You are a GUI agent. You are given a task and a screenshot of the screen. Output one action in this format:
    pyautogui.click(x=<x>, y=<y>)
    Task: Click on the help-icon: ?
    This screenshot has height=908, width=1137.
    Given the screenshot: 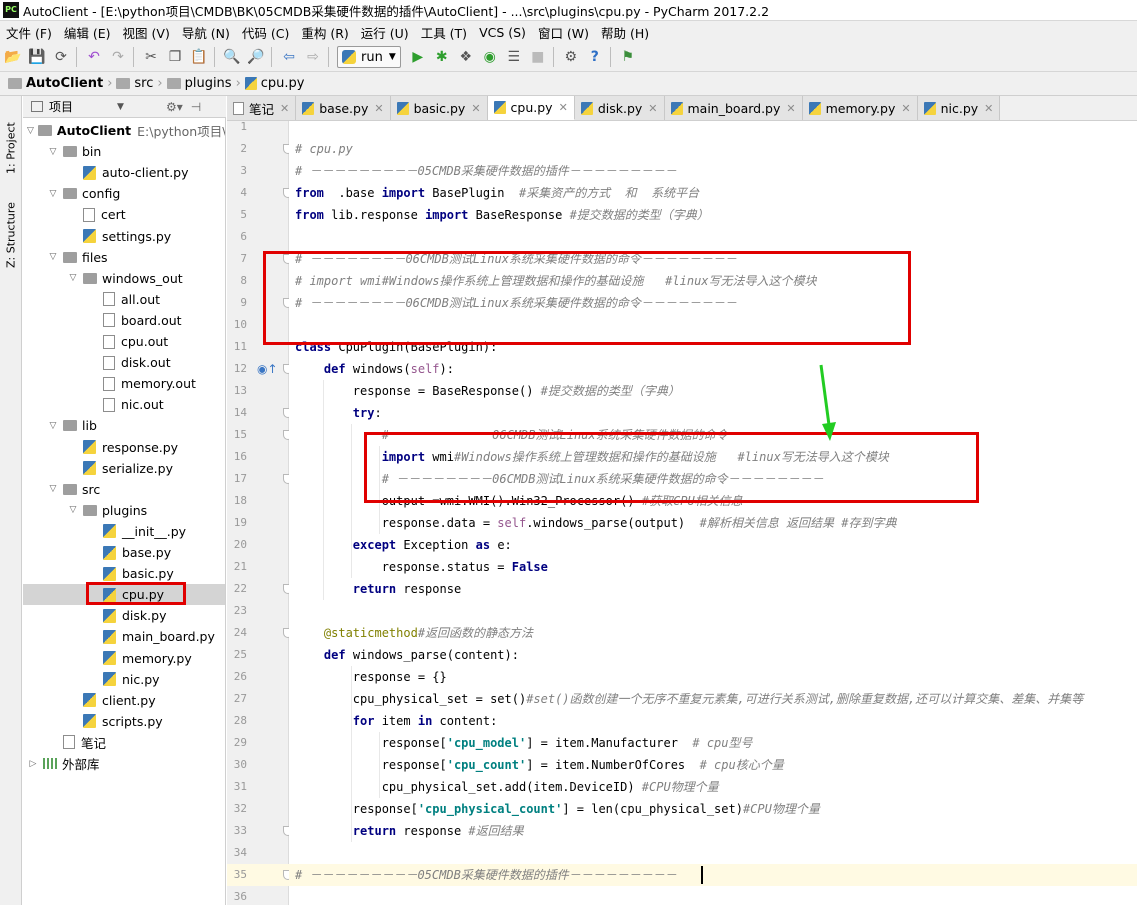 What is the action you would take?
    pyautogui.click(x=595, y=57)
    